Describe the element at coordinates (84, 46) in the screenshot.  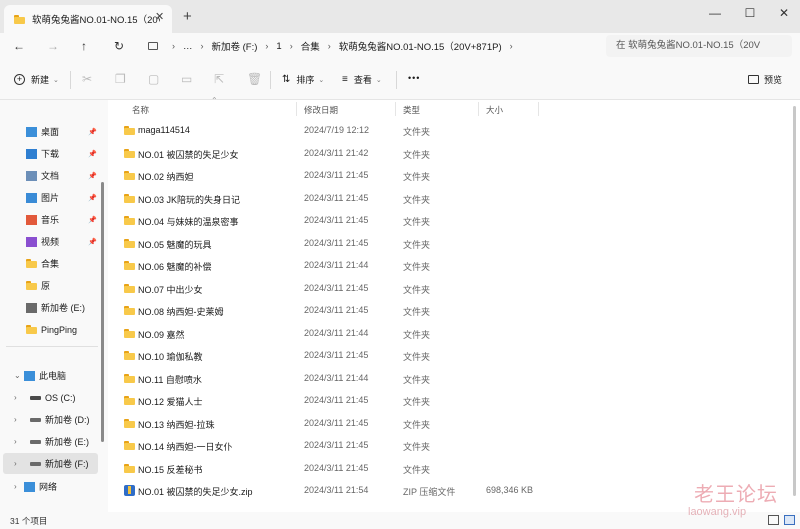
I see `up-button: ↑` at that location.